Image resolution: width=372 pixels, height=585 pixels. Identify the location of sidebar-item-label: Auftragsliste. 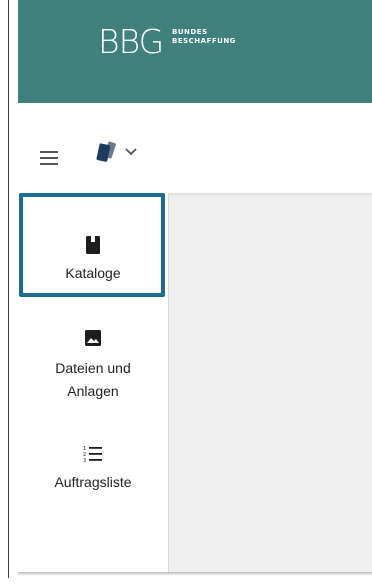
(93, 482).